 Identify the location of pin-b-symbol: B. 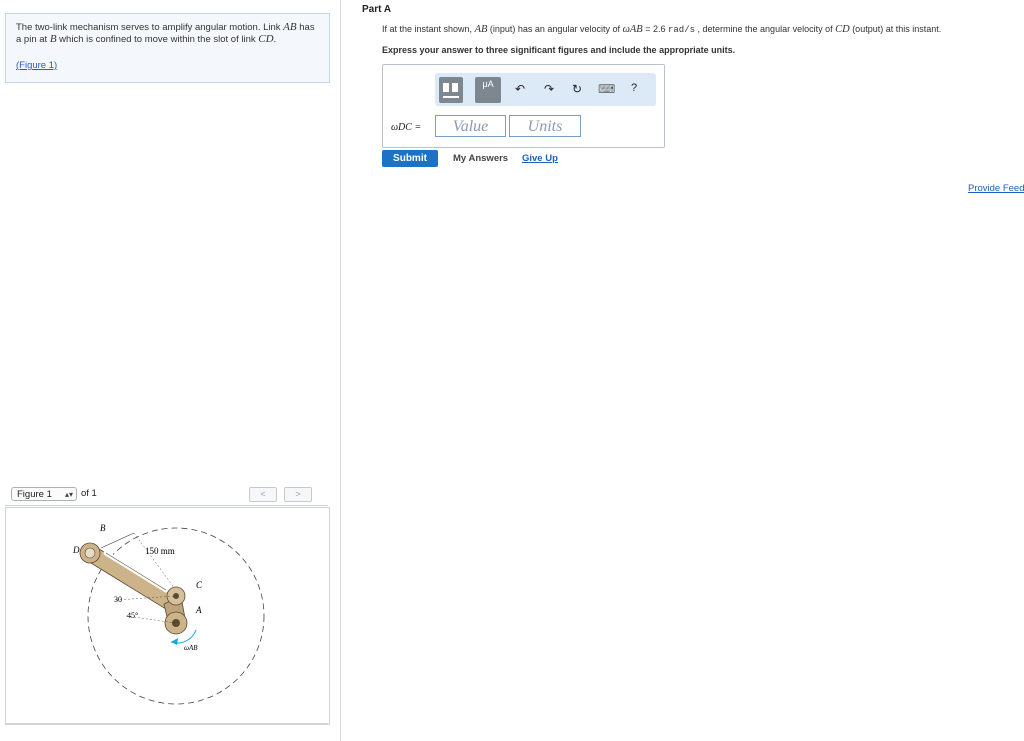
(53, 38).